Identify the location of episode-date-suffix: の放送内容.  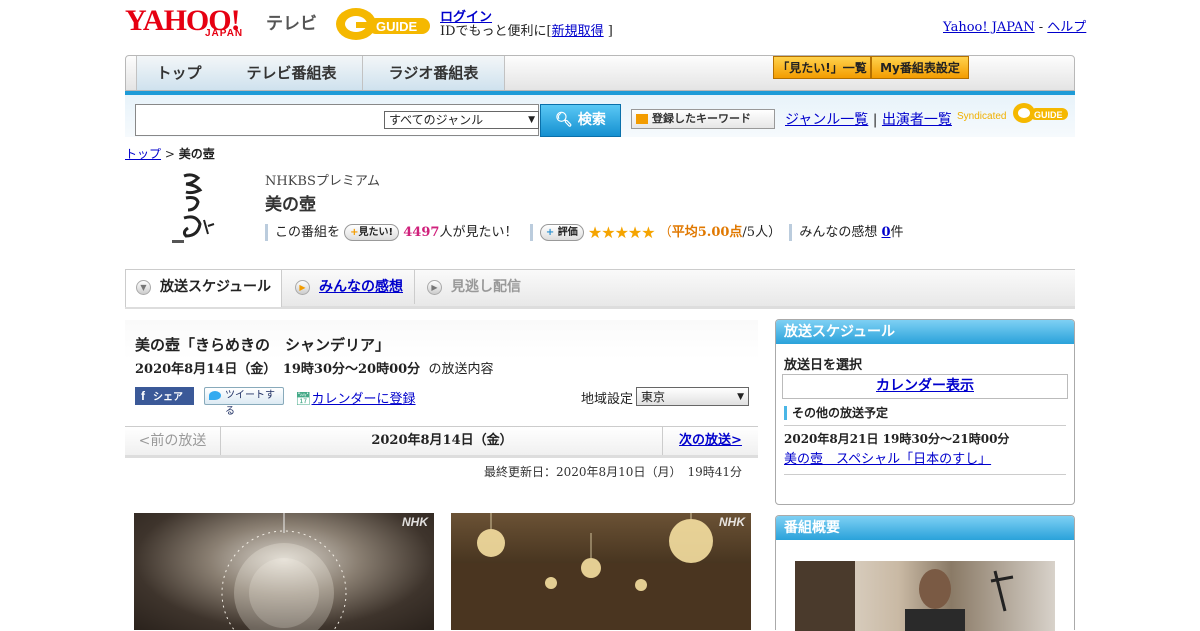
(461, 369).